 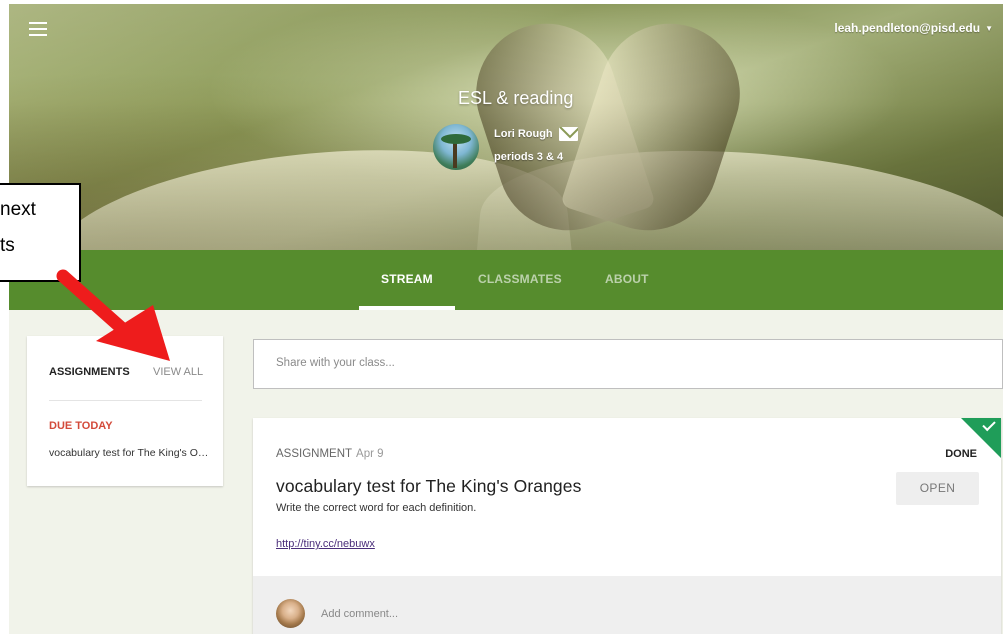 I want to click on callout-text-line1: next, so click(x=18, y=209).